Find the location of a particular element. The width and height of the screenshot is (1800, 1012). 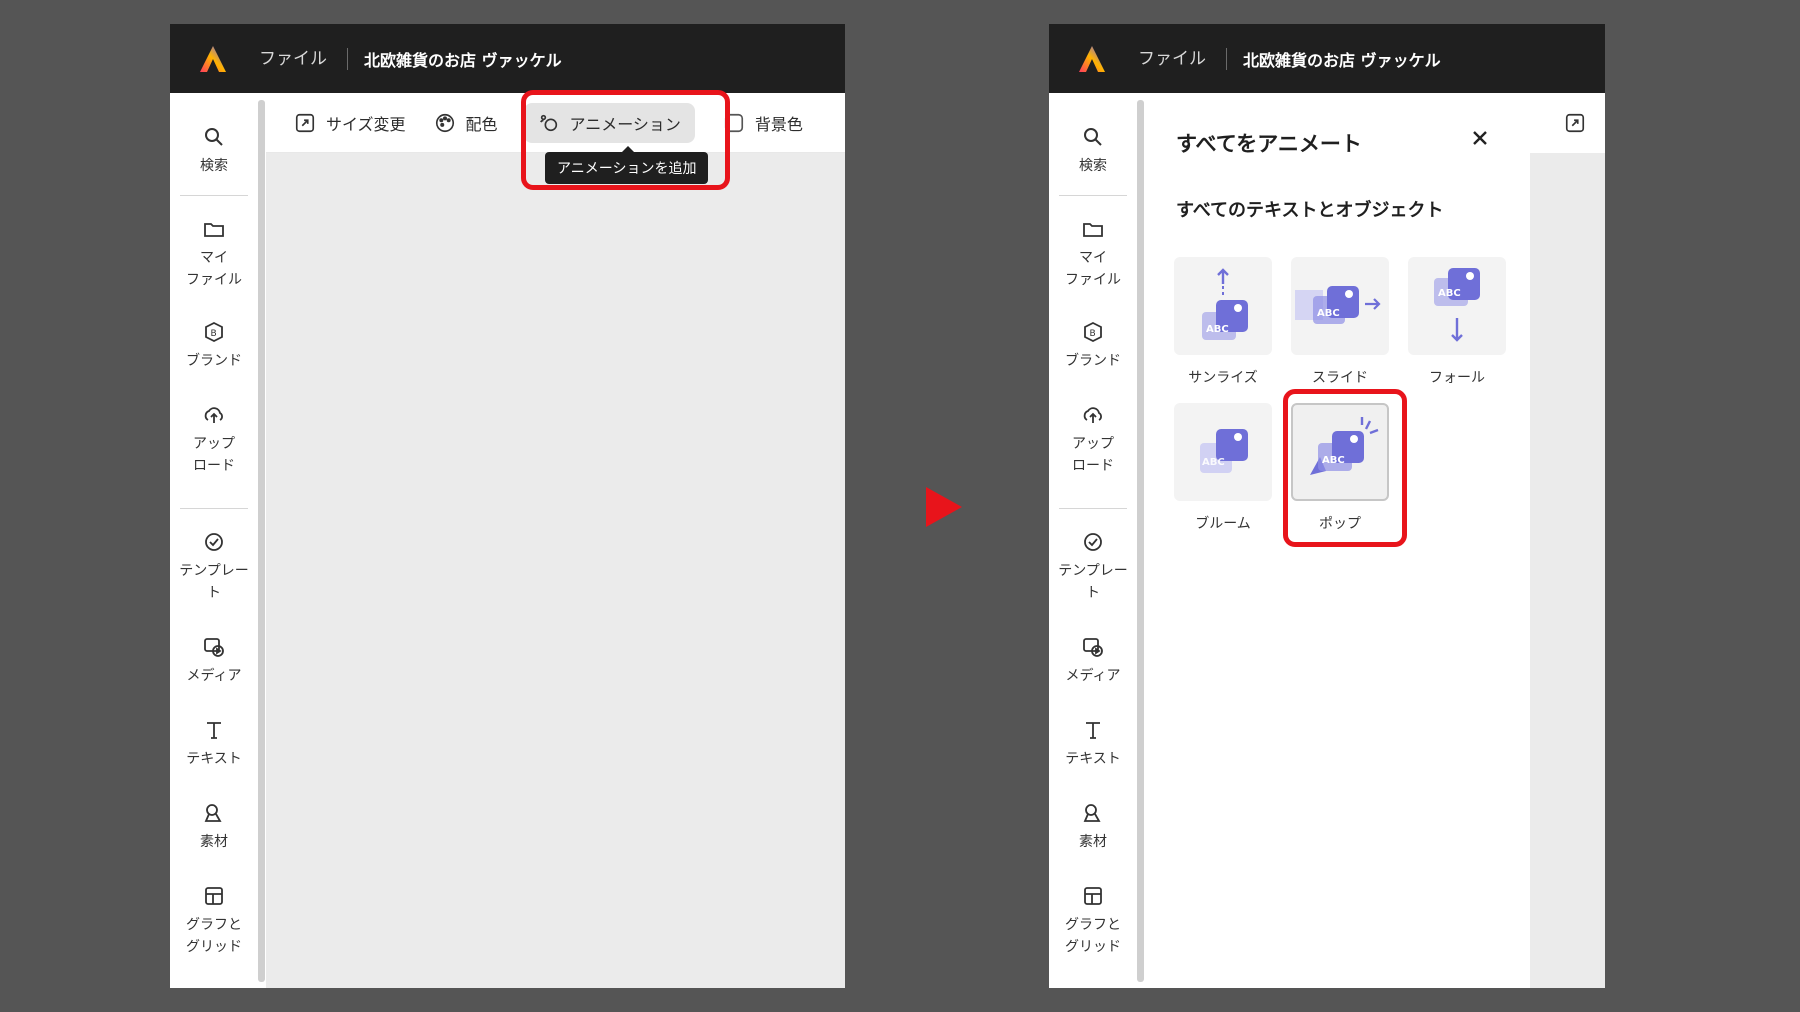

resize-button: サイズ変更 is located at coordinates (350, 123).